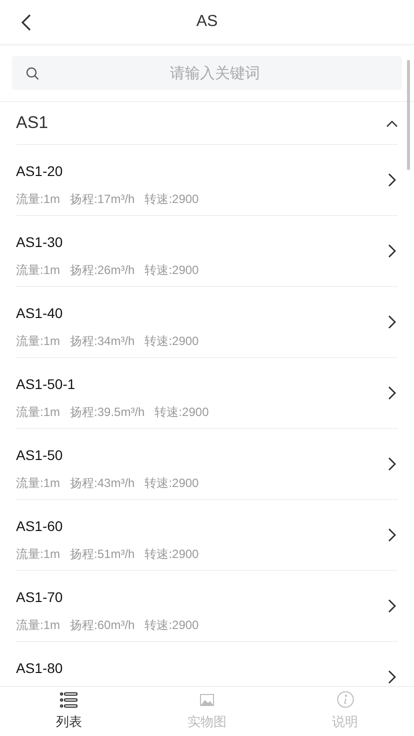  Describe the element at coordinates (345, 699) in the screenshot. I see `info-icon` at that location.